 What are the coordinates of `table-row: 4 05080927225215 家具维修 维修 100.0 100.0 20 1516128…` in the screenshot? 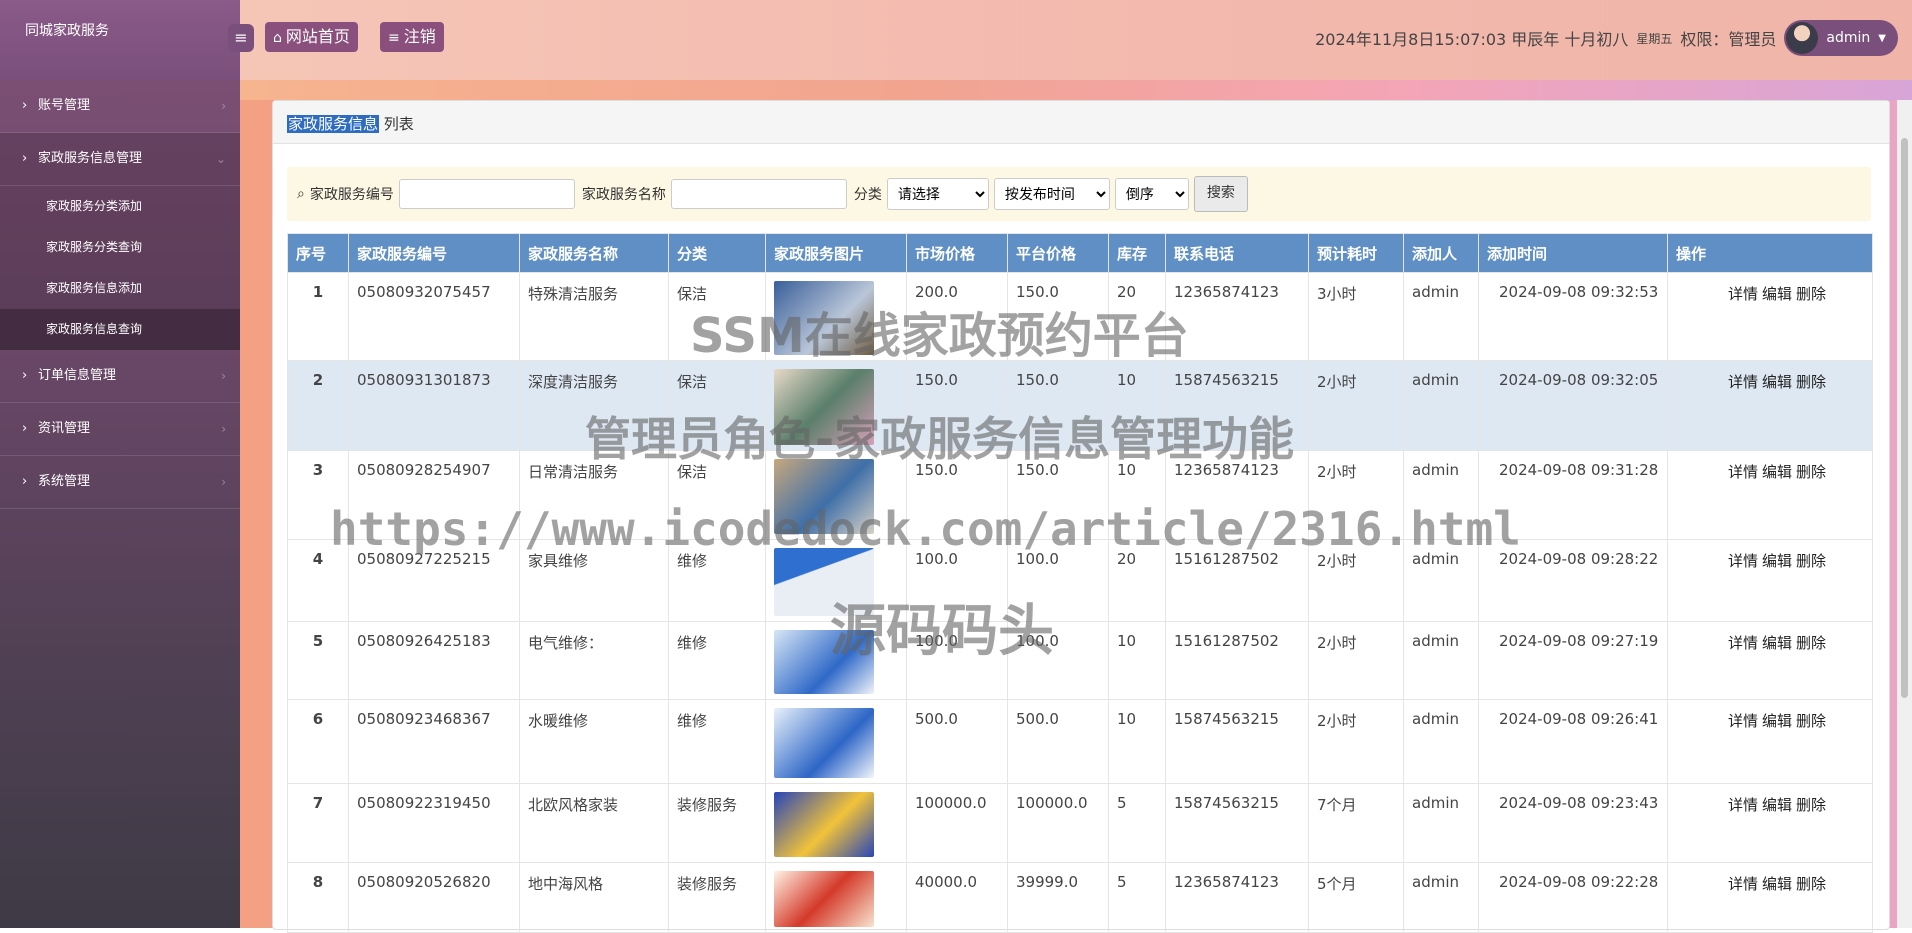 It's located at (1080, 580).